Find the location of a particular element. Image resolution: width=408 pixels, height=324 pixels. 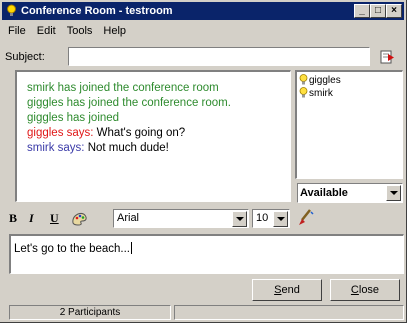

participant-name: giggles is located at coordinates (325, 80).